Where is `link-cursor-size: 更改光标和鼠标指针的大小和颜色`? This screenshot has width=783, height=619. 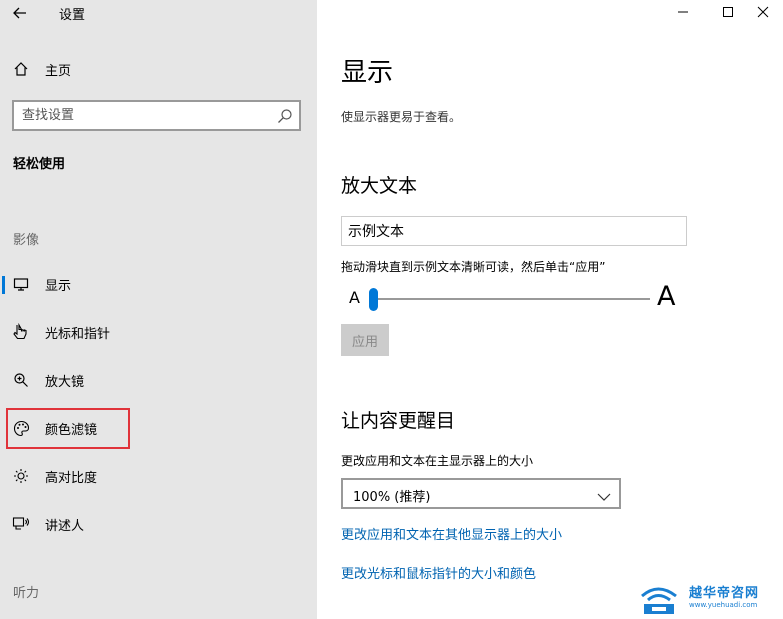 link-cursor-size: 更改光标和鼠标指针的大小和颜色 is located at coordinates (438, 572).